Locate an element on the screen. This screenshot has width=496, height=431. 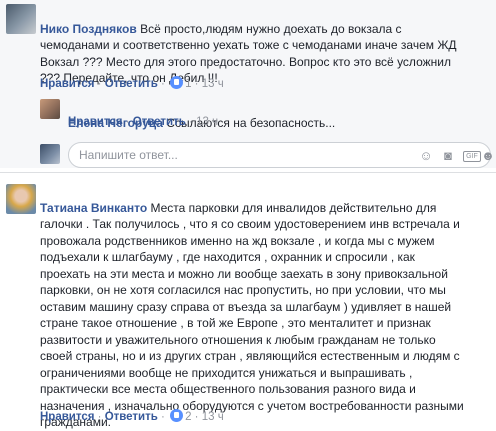
like-count: 1 is located at coordinates (188, 84).